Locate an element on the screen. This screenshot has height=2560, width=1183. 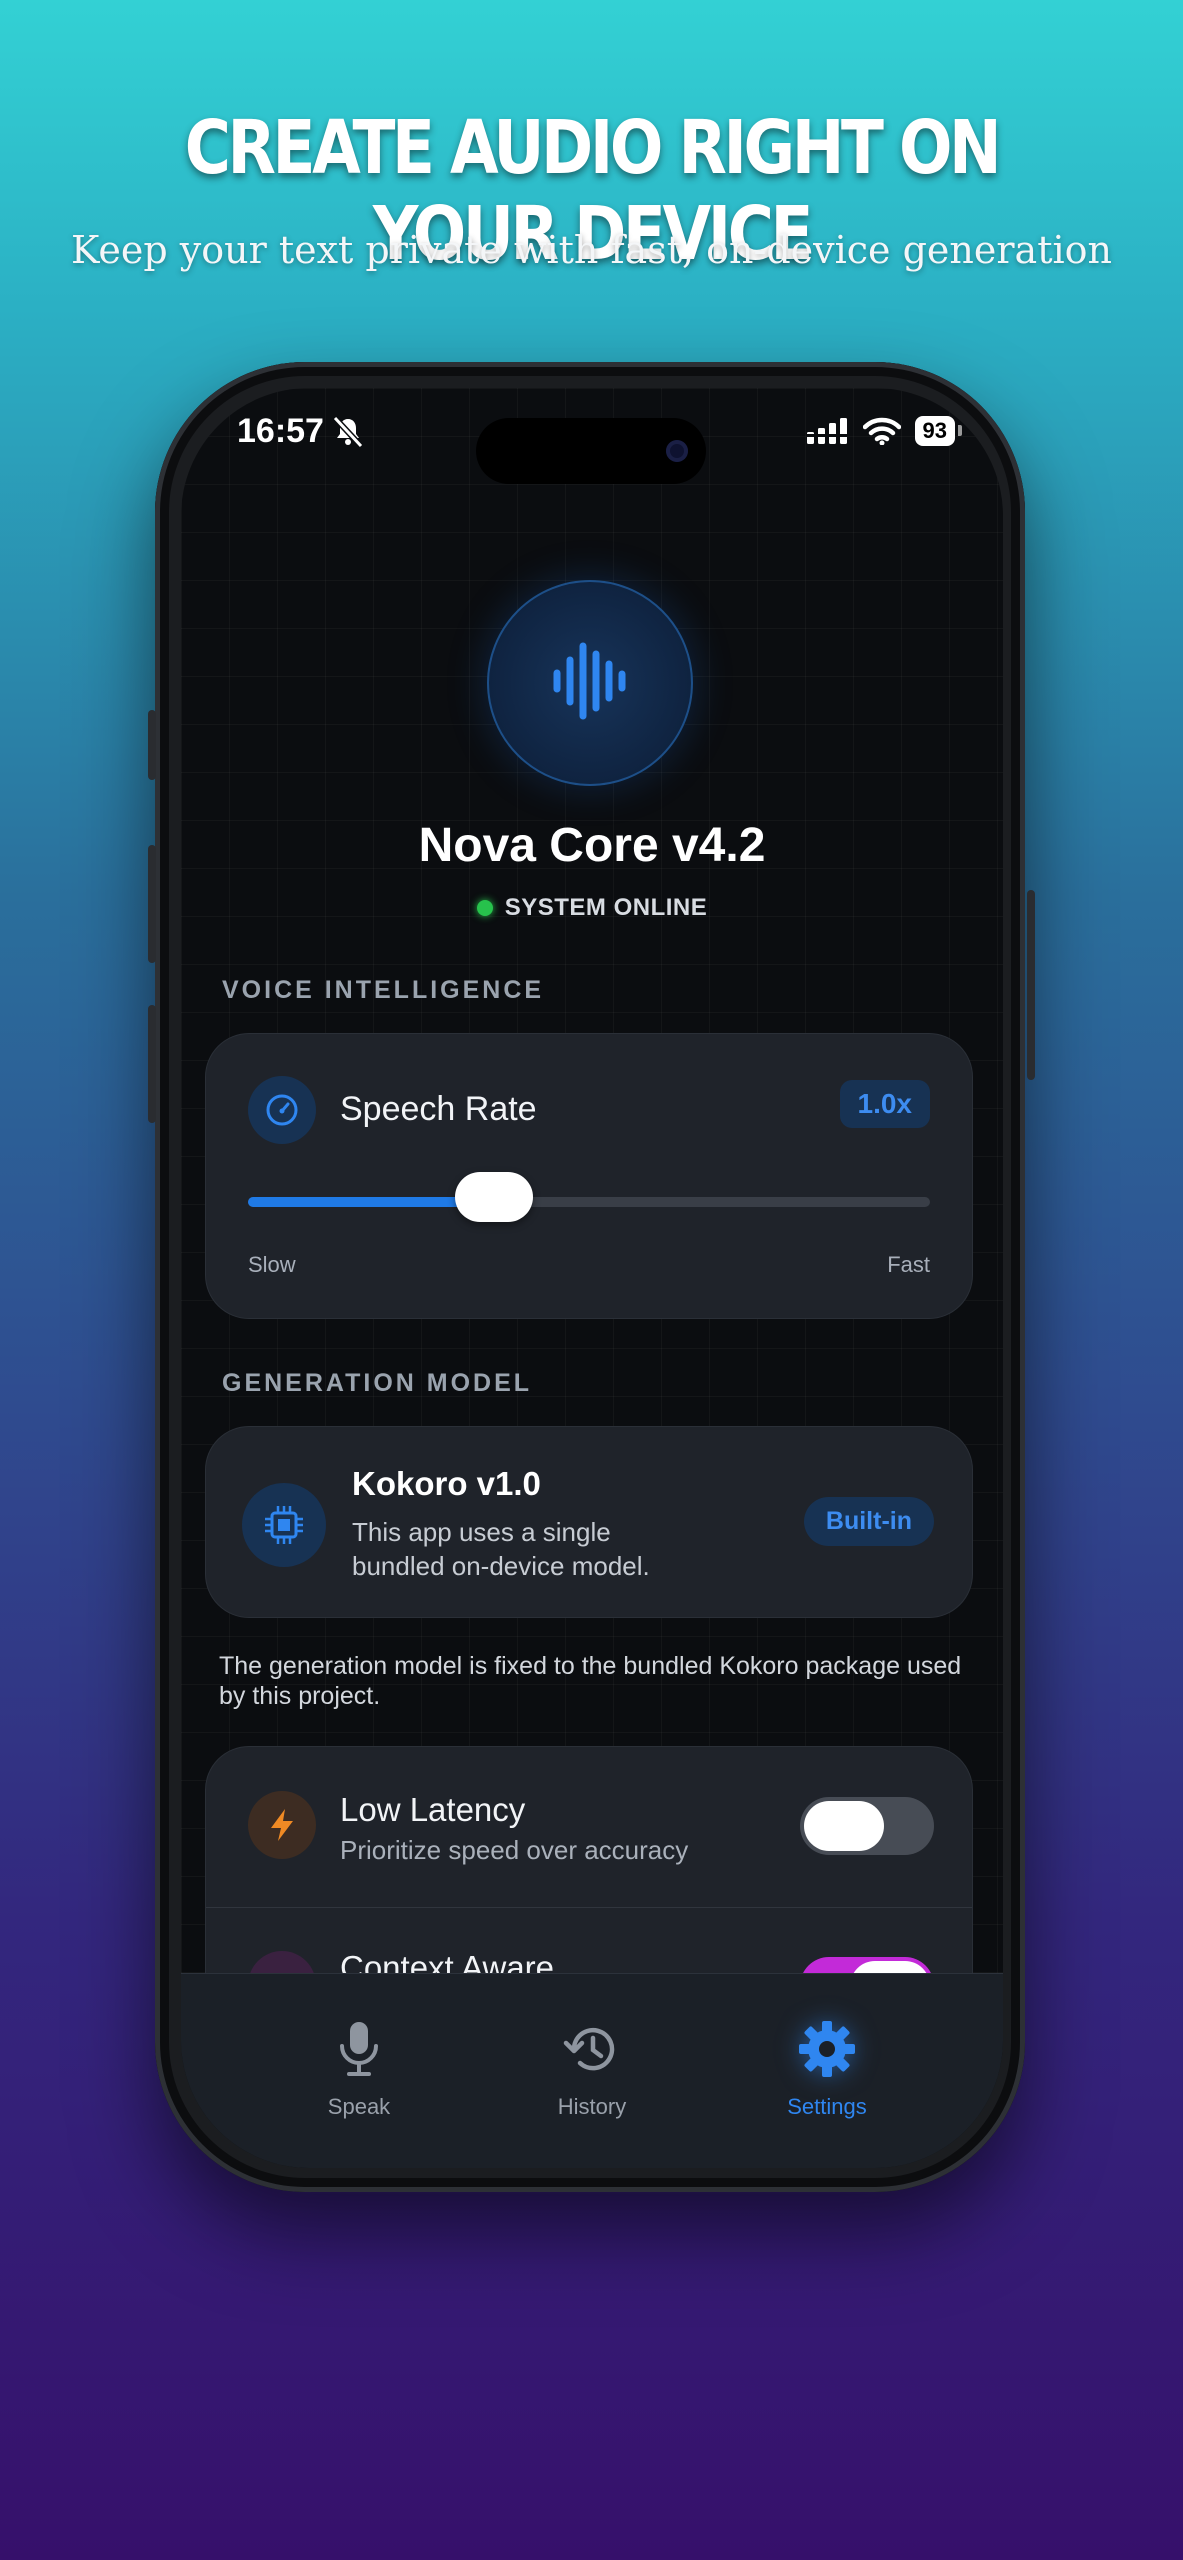
bell-muted-icon is located at coordinates (348, 432).